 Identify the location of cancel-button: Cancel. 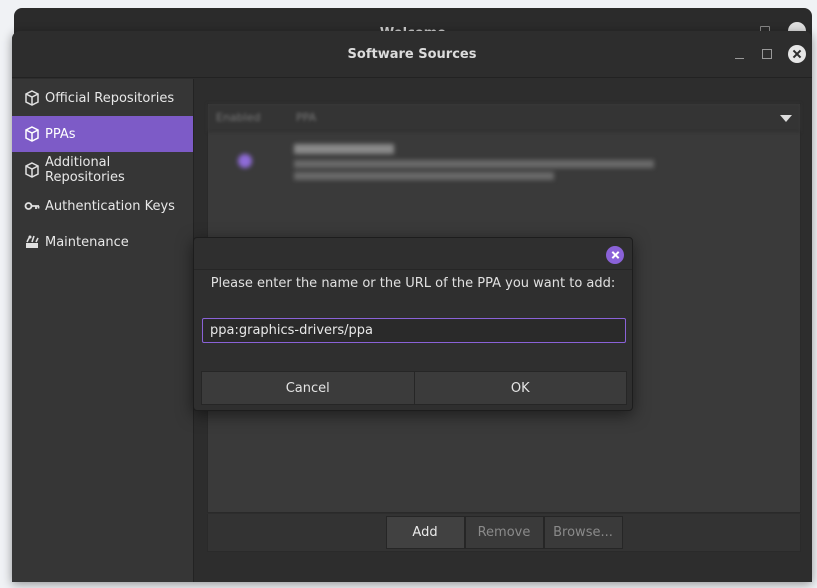
(308, 388).